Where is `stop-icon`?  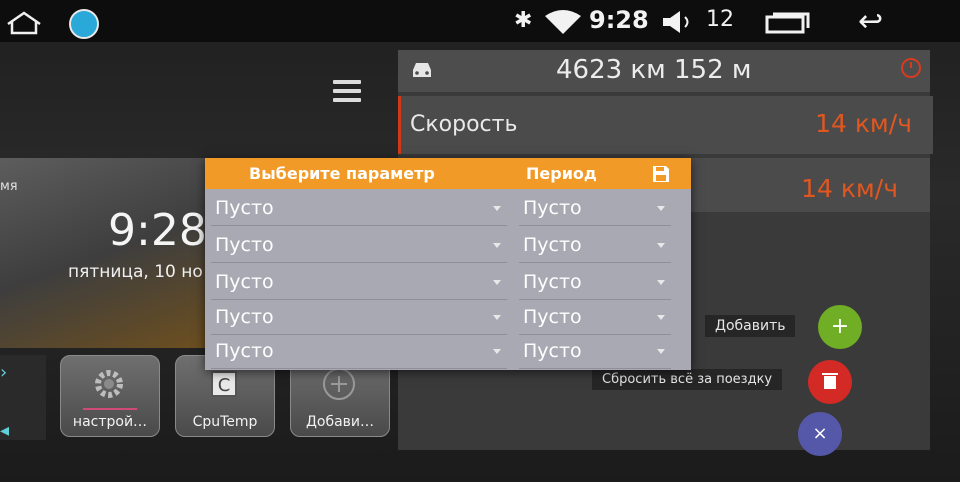 stop-icon is located at coordinates (911, 68).